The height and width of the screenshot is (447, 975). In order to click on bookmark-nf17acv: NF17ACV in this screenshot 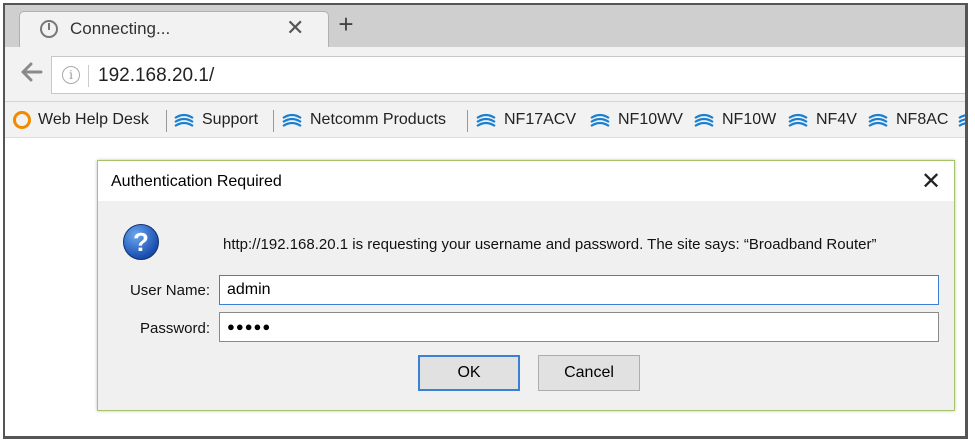, I will do `click(526, 119)`.